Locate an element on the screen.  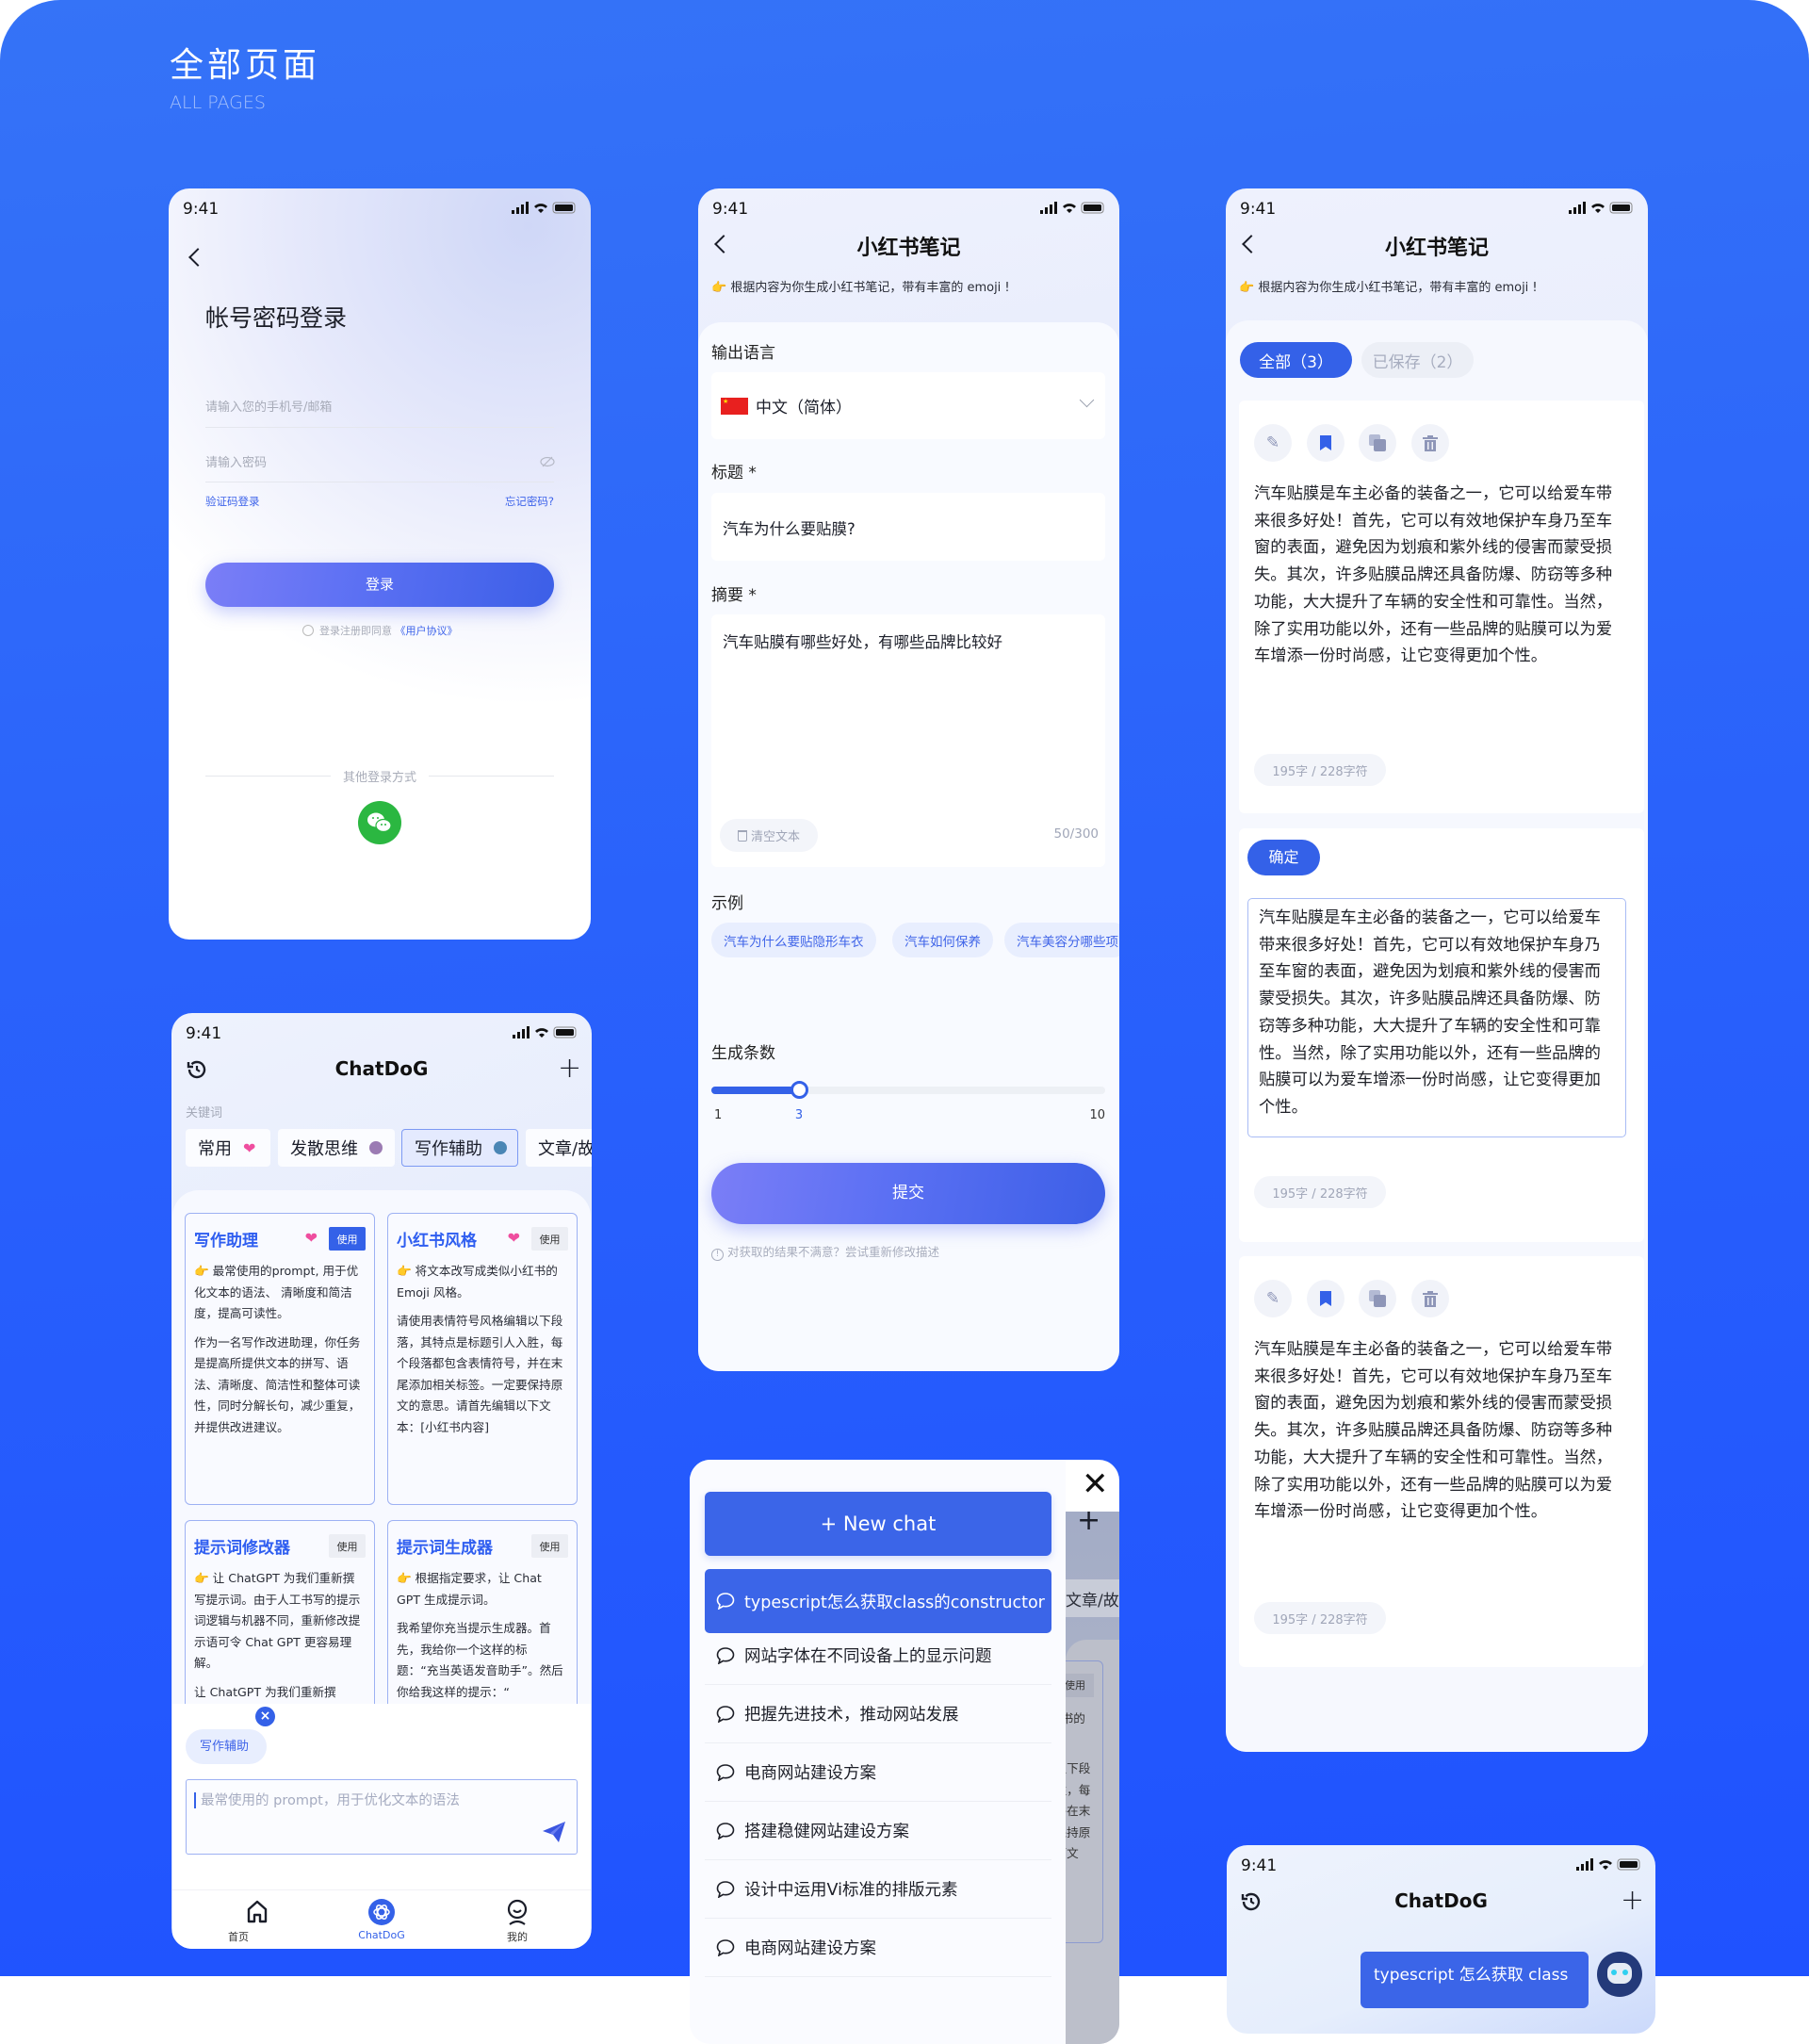
back-button is located at coordinates (197, 257).